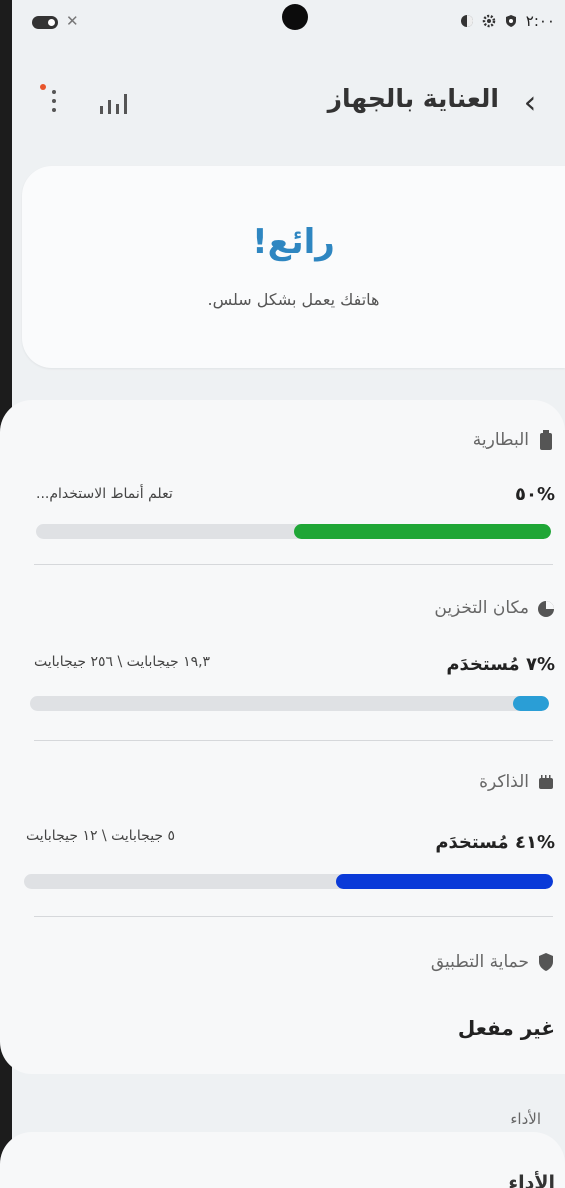  Describe the element at coordinates (289, 669) in the screenshot. I see `storage-row: %٧ مُستخدَم ١٩,٣ جيجابايت \ ٢٥٦ جيجابايت` at that location.